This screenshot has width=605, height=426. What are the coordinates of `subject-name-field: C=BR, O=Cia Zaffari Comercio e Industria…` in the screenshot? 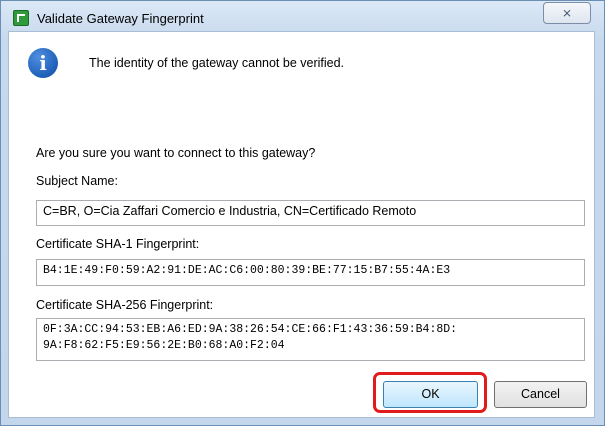 It's located at (310, 213).